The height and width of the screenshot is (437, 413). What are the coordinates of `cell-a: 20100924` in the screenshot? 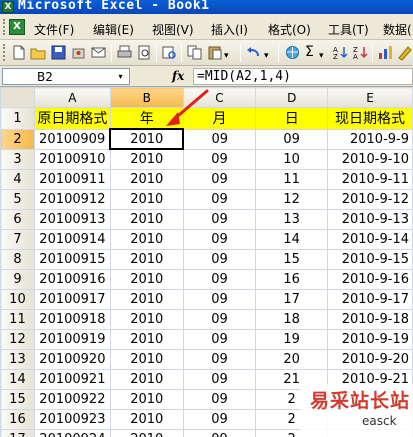 It's located at (72, 432).